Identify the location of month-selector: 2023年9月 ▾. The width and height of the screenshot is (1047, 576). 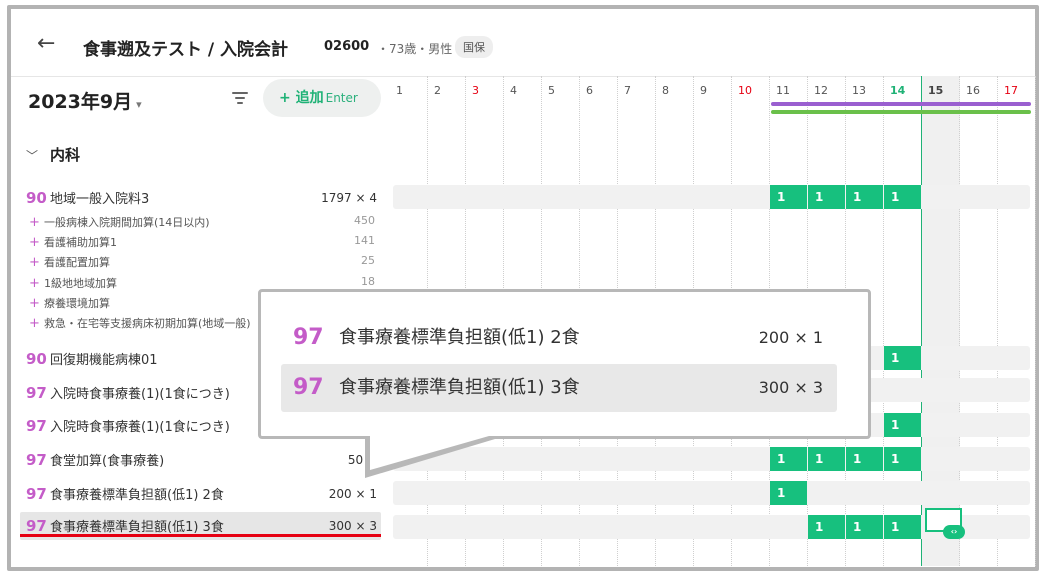
(85, 100).